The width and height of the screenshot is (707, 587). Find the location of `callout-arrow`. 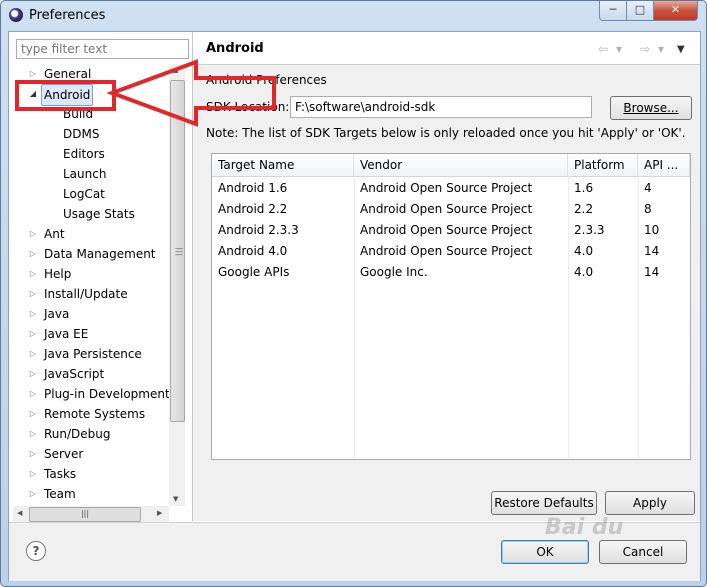

callout-arrow is located at coordinates (191, 93).